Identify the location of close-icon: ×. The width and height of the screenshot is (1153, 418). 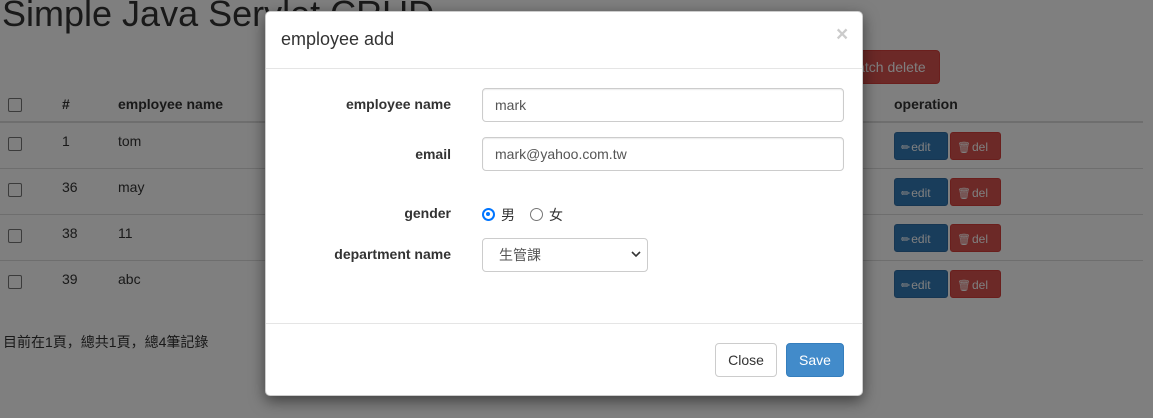
(842, 34).